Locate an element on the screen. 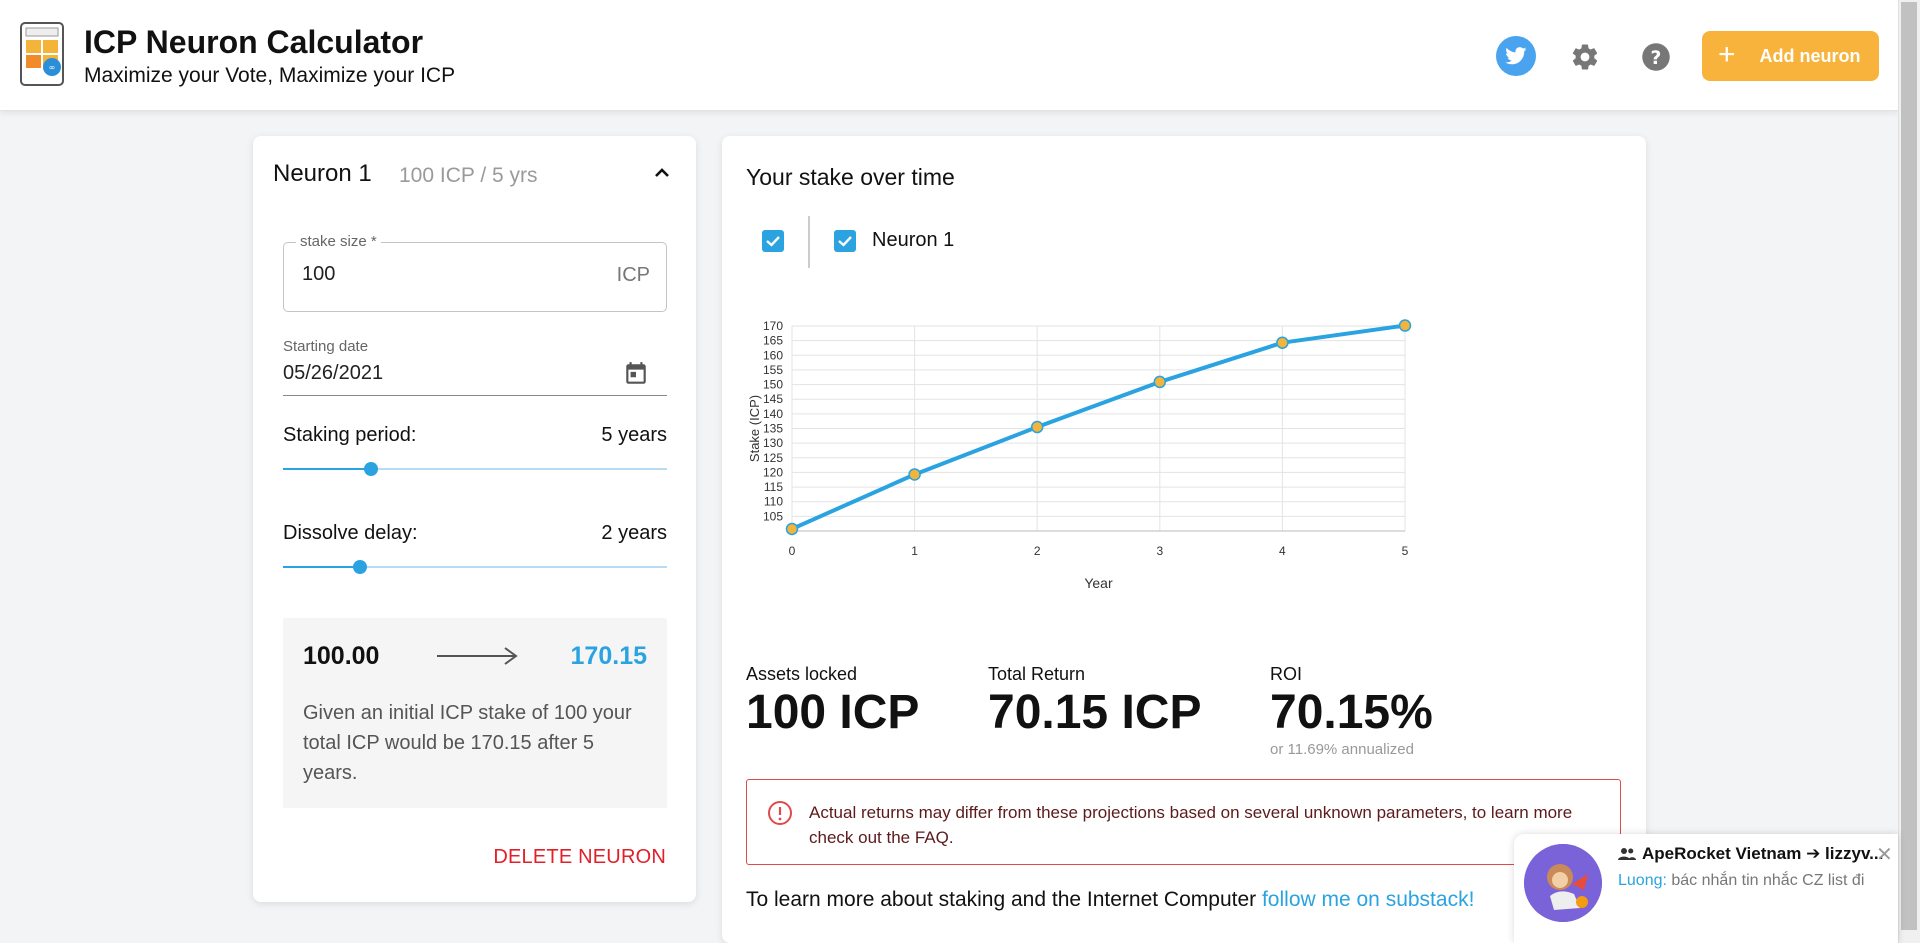  x-tick-label: 4 is located at coordinates (1282, 551).